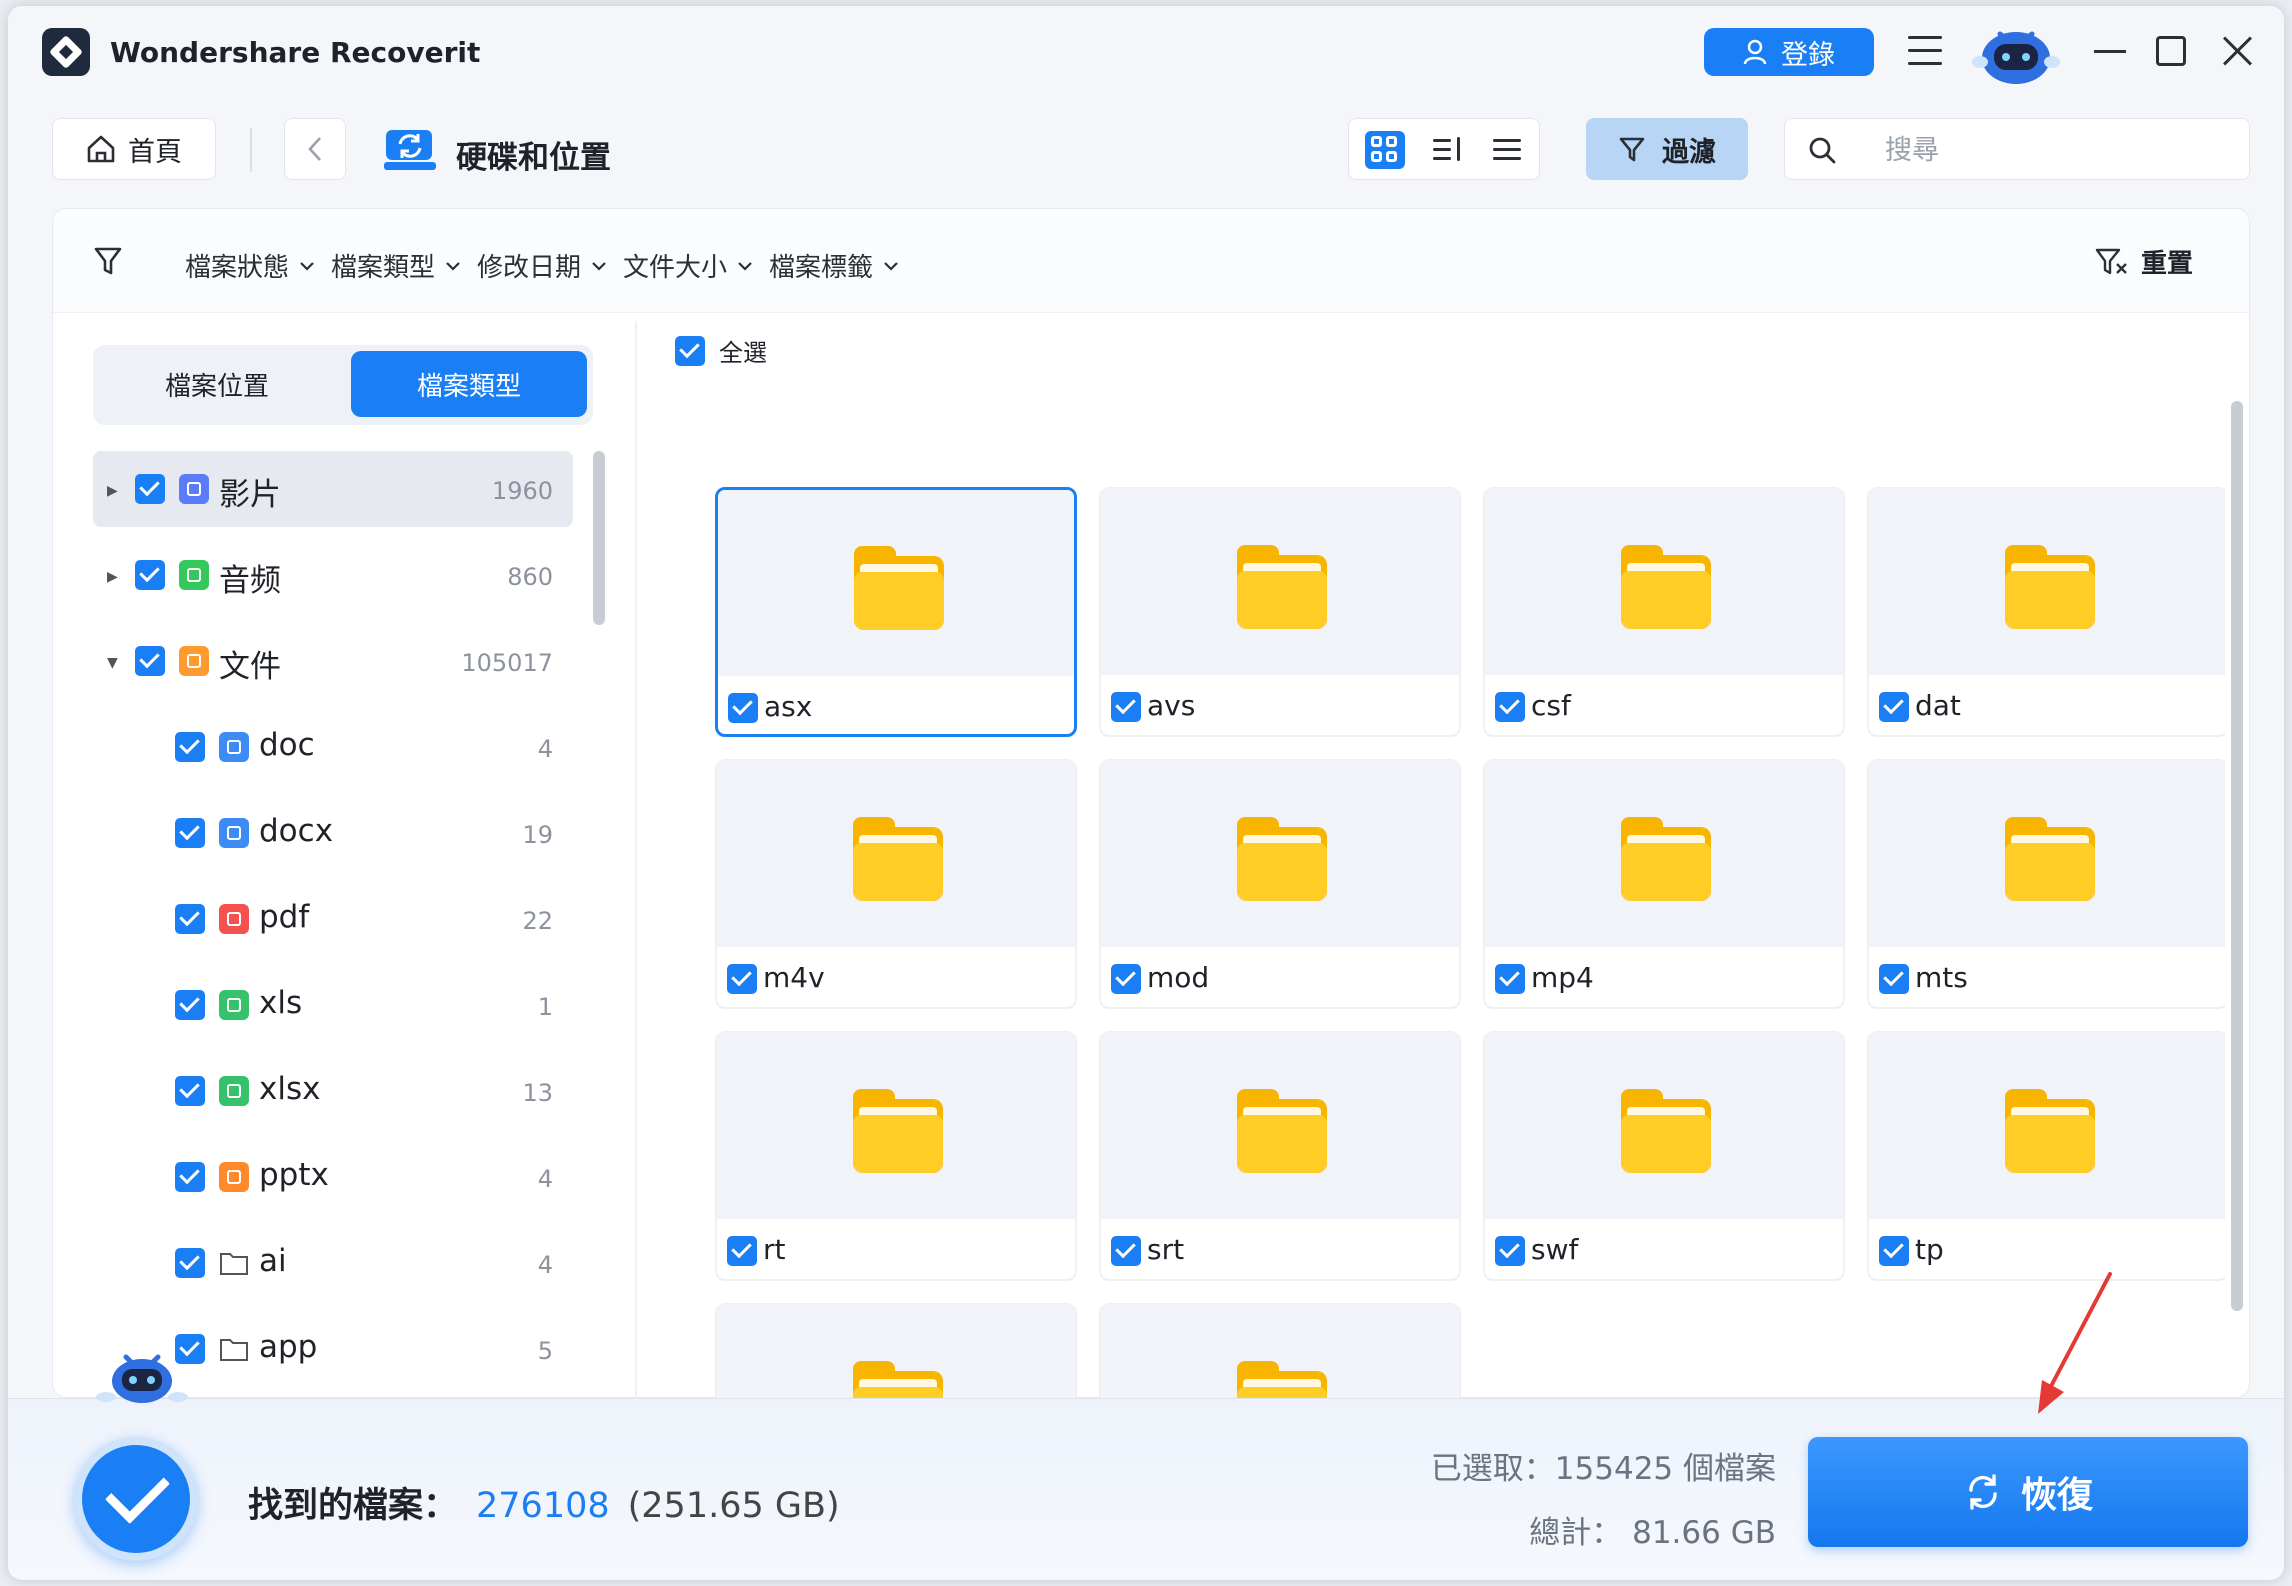  Describe the element at coordinates (217, 384) in the screenshot. I see `tab-file-location: 檔案位置` at that location.